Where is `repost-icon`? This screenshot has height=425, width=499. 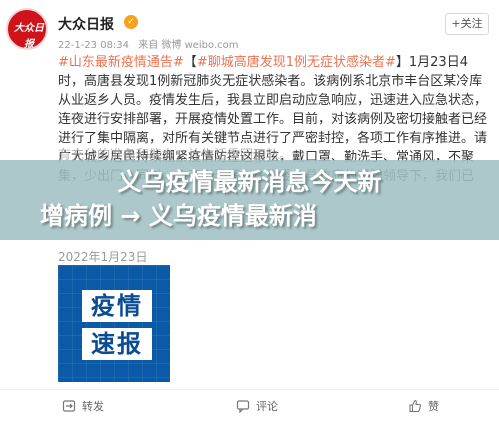 repost-icon is located at coordinates (69, 406).